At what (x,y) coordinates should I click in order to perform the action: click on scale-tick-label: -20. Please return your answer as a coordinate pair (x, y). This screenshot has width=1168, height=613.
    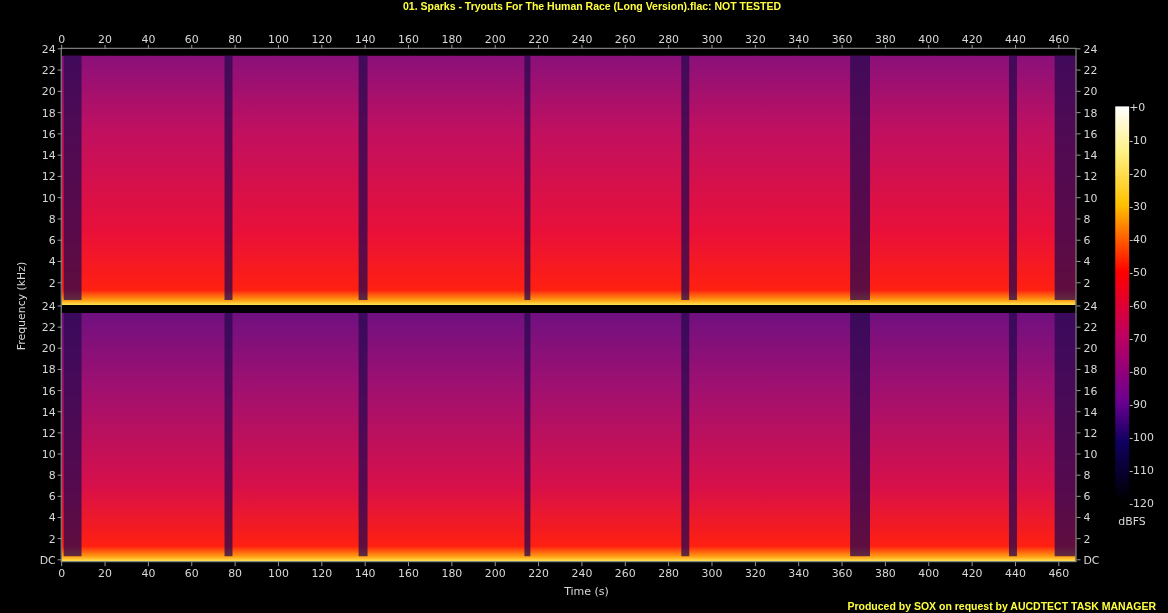
    Looking at the image, I should click on (1138, 174).